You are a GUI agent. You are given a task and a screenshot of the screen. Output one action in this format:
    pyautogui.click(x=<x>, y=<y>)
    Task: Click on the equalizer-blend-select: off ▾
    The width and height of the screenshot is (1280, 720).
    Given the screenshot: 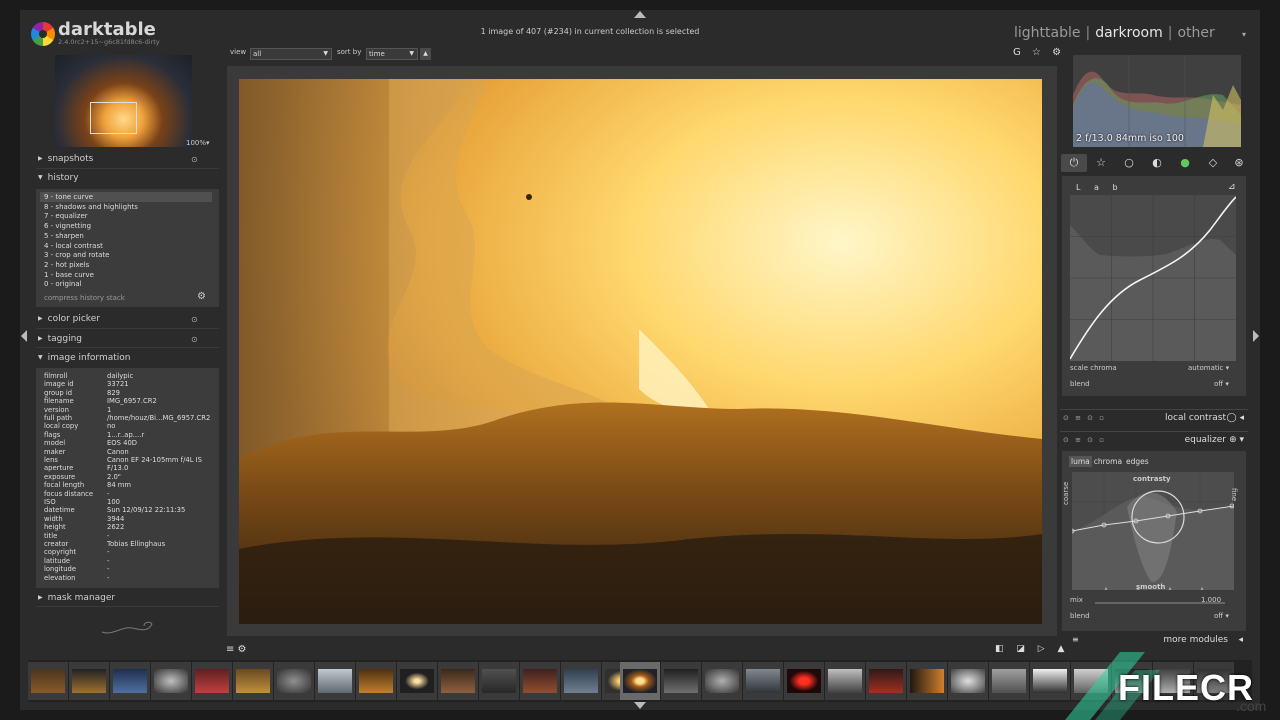 What is the action you would take?
    pyautogui.click(x=1221, y=616)
    